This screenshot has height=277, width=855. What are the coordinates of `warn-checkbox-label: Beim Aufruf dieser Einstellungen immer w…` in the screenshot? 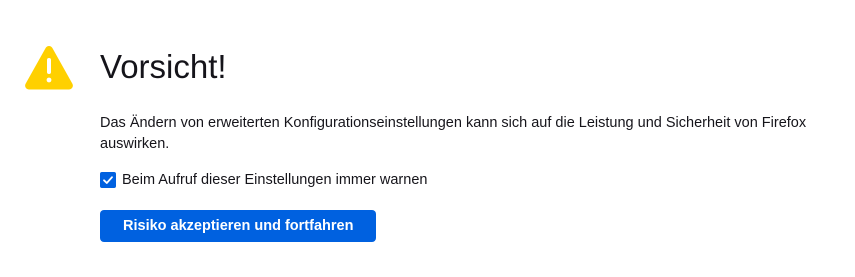 It's located at (275, 180).